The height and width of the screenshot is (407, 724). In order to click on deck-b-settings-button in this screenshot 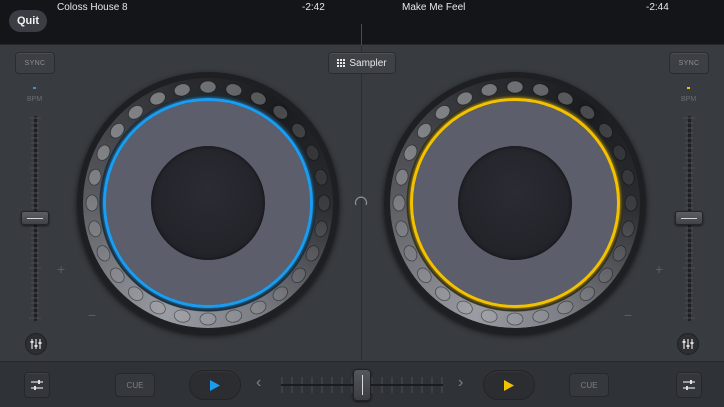, I will do `click(689, 385)`.